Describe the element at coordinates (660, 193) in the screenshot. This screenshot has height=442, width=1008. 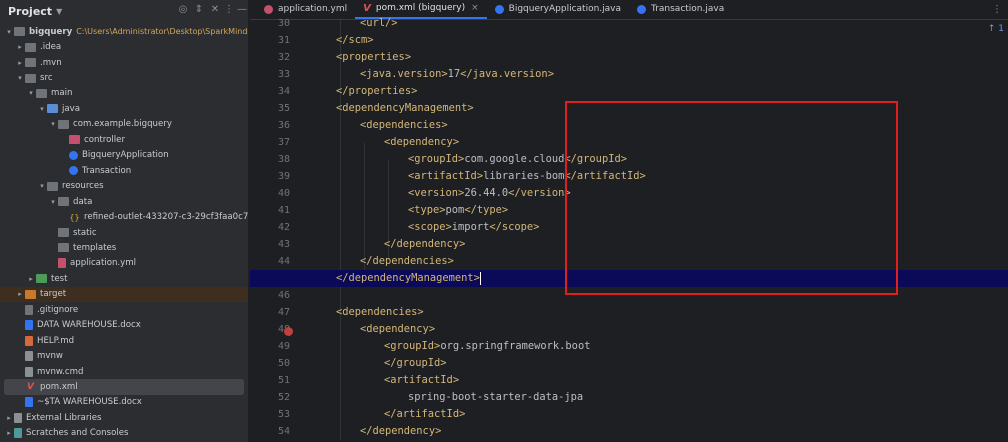
I see `code-line: <version>26.44.0</version>` at that location.